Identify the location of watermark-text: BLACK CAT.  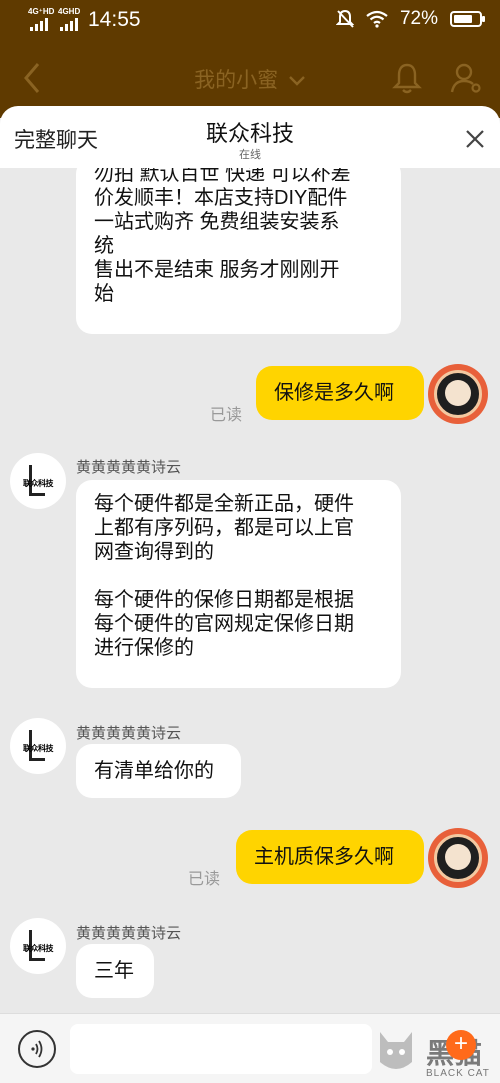
(458, 1073).